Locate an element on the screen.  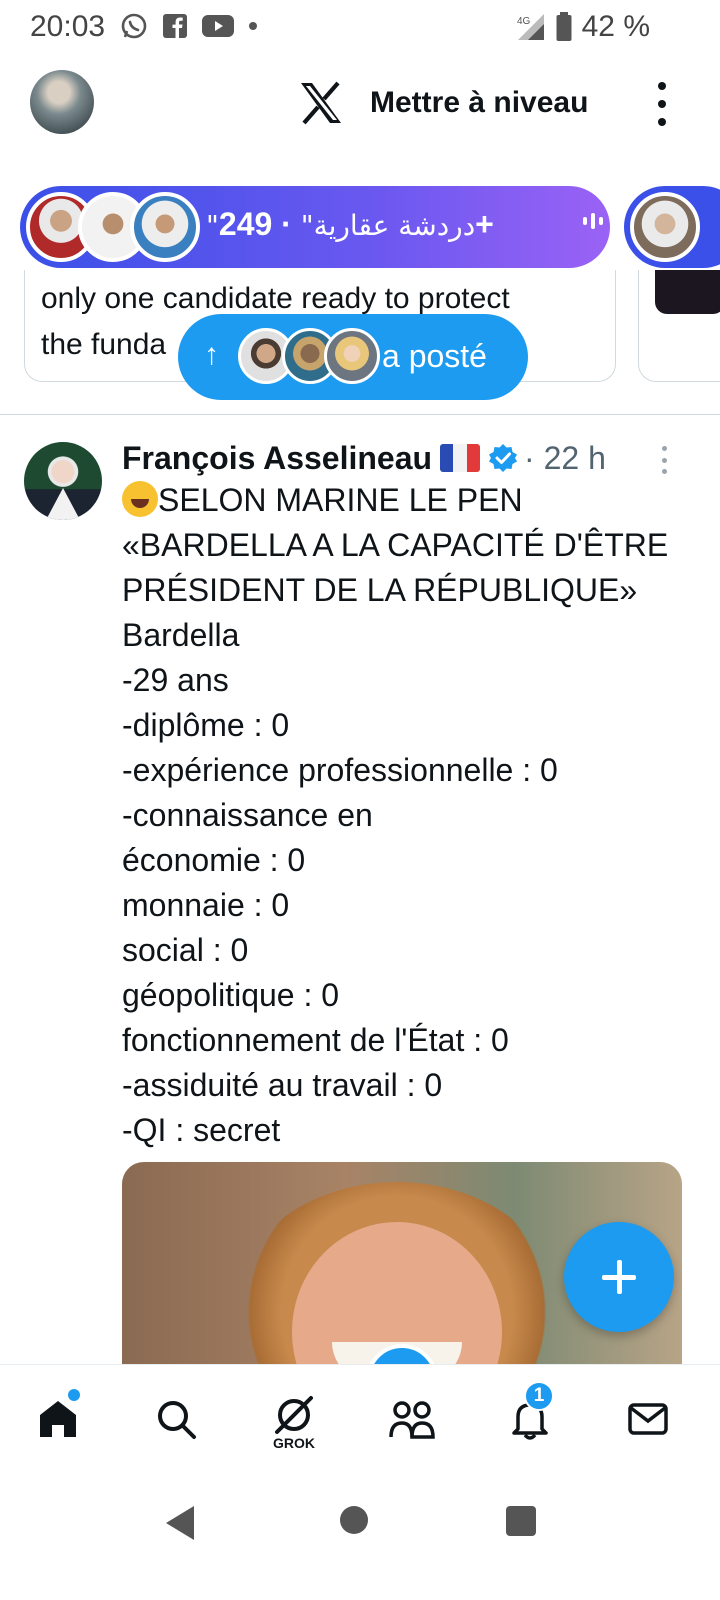
tweet-line: PRÉSIDENT DE LA RÉPUBLIQUE» is located at coordinates (380, 590).